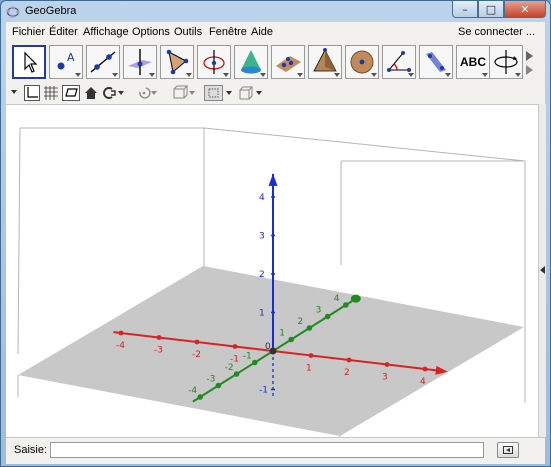 The width and height of the screenshot is (551, 467). I want to click on y-axis-tick-label: 3, so click(319, 311).